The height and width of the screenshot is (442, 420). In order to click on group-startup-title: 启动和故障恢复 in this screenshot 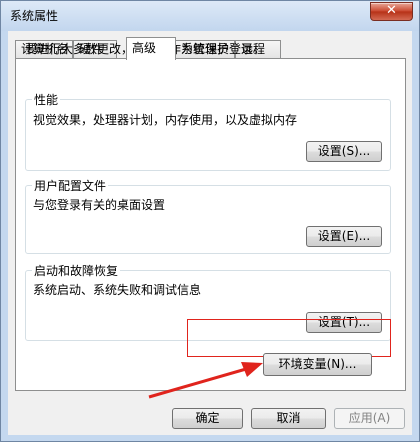, I will do `click(76, 270)`.